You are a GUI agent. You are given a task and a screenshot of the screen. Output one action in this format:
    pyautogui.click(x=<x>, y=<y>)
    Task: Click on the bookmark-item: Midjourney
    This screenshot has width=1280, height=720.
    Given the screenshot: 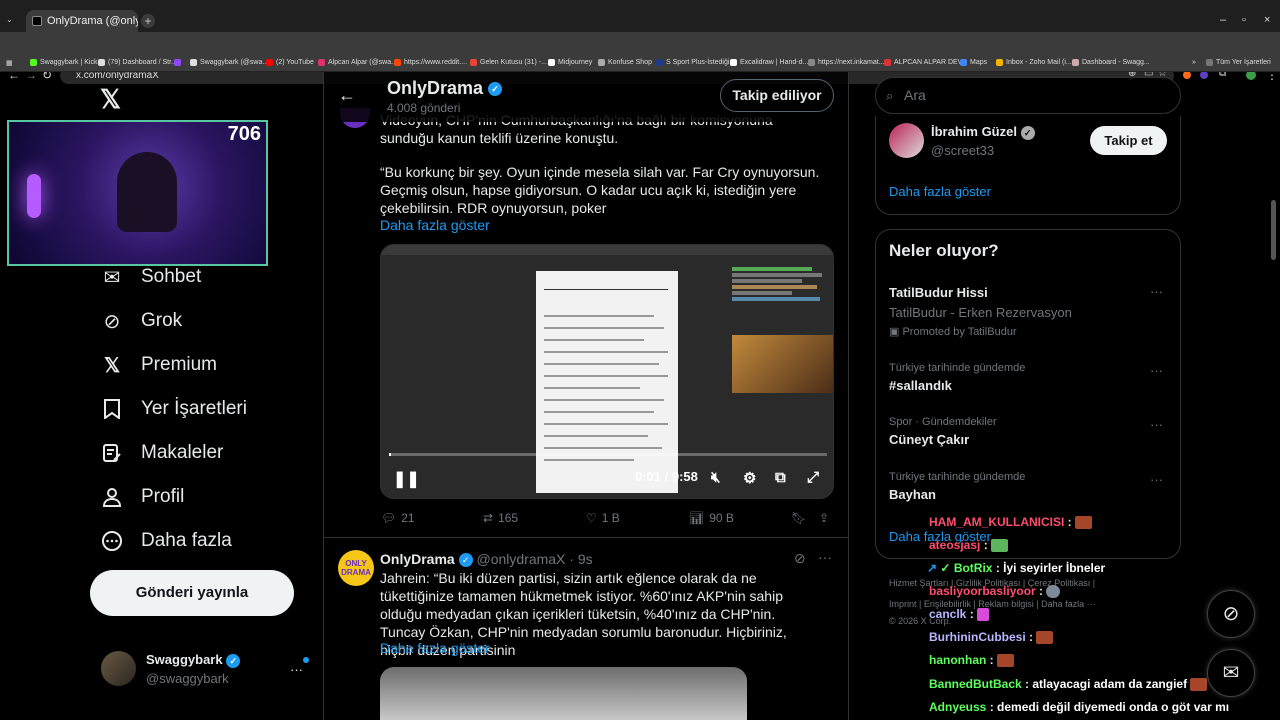 What is the action you would take?
    pyautogui.click(x=570, y=62)
    